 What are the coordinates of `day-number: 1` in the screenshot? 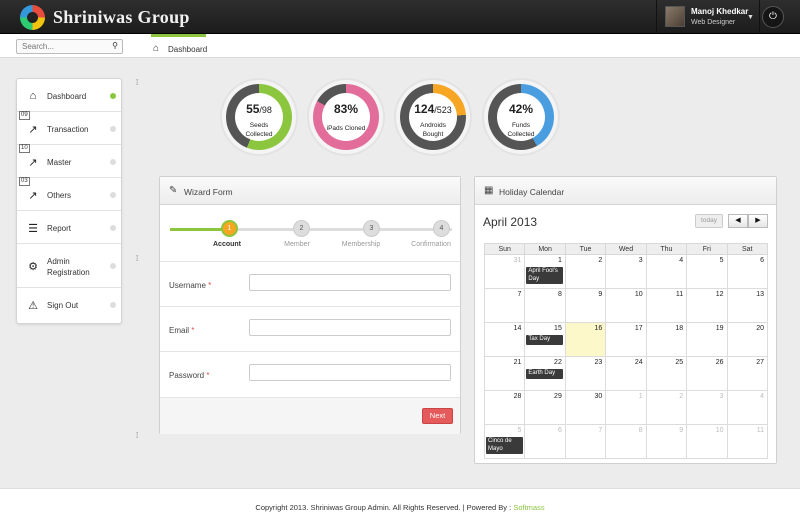 It's located at (559, 260).